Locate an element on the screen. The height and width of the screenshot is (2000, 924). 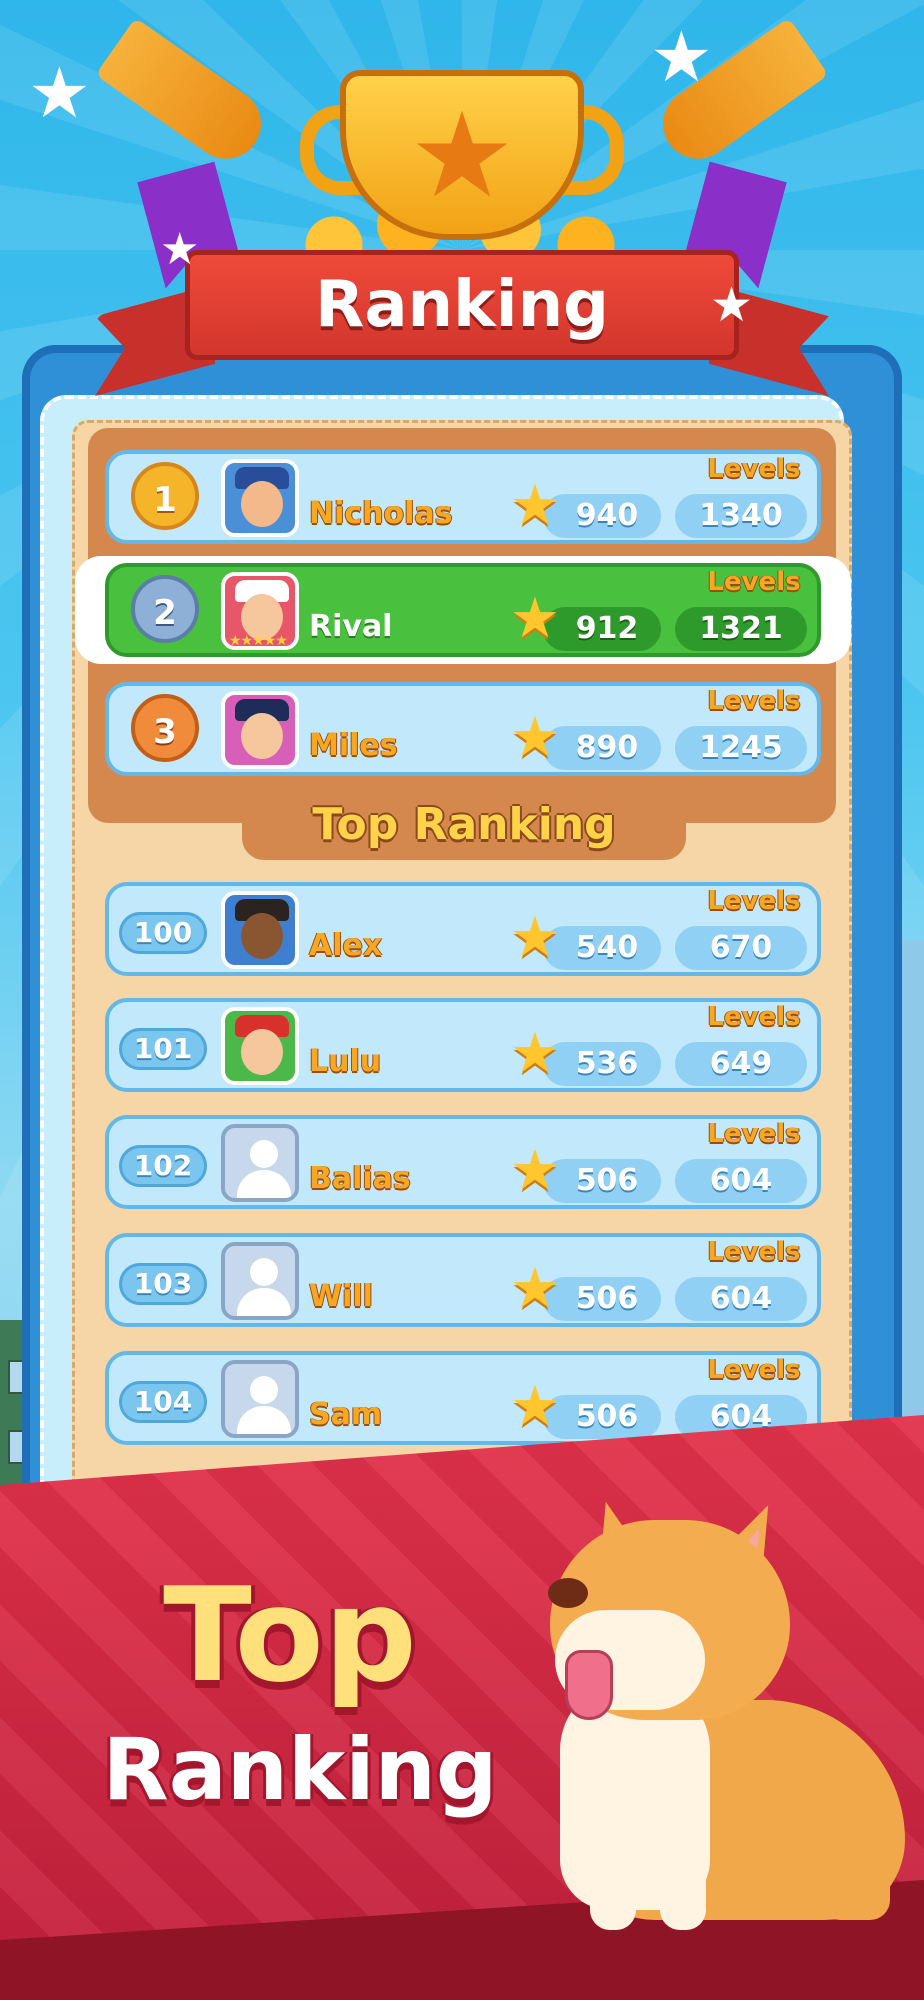
ranking-row-1: 1 Nicholas Levels 940 ★ 1340 is located at coordinates (463, 497).